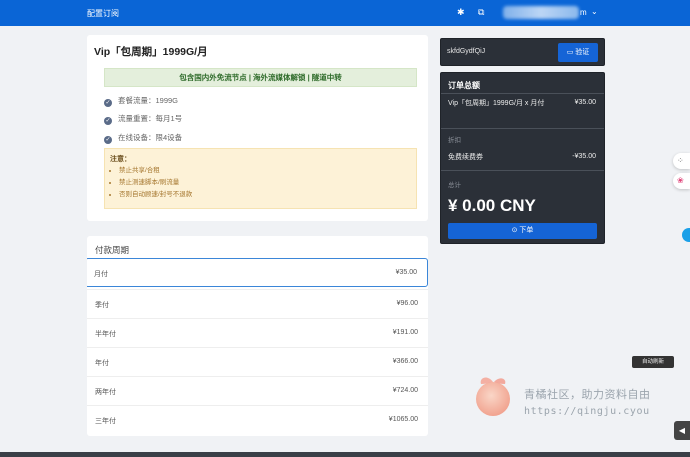 The image size is (690, 457). Describe the element at coordinates (405, 361) in the screenshot. I see `period-price: ¥366.00` at that location.